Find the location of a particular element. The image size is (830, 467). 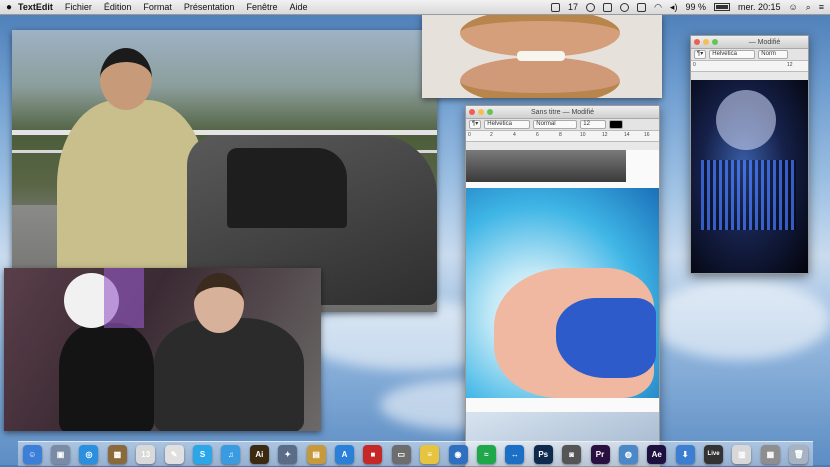

text-color-well is located at coordinates (616, 124).